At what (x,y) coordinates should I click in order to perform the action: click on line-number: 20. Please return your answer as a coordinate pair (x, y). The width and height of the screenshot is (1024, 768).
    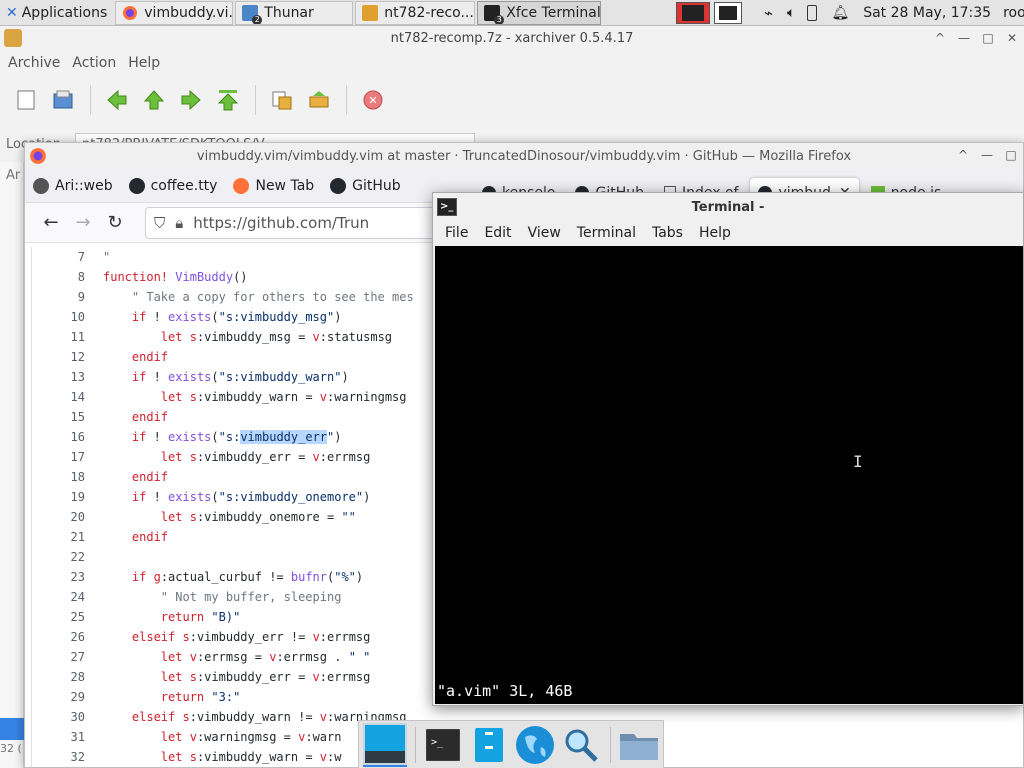
    Looking at the image, I should click on (64, 517).